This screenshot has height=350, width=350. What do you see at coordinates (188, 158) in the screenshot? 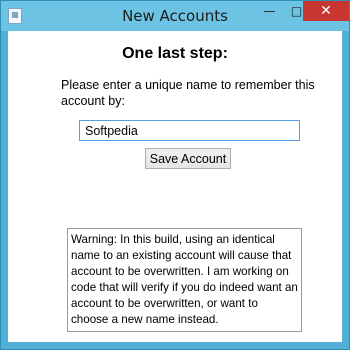
I see `save-account-button: Save Account` at bounding box center [188, 158].